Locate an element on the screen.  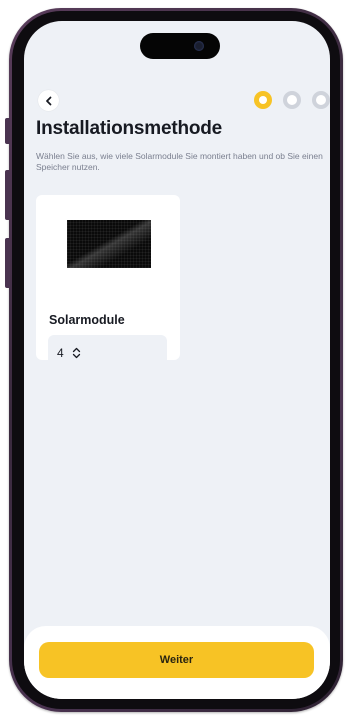
card-label: Solarmodule is located at coordinates (87, 320).